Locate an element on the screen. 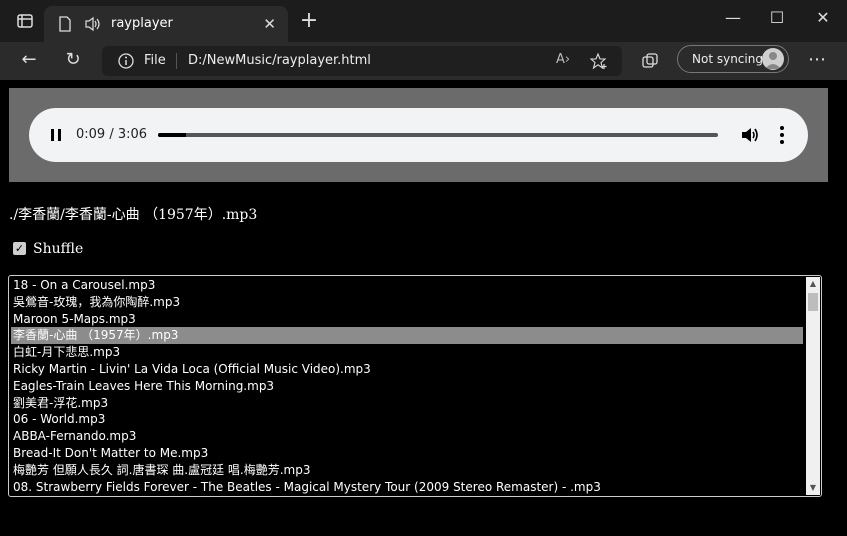 This screenshot has height=536, width=847. title-bar: rayplayer ✕ + — ☐ ✕ is located at coordinates (423, 21).